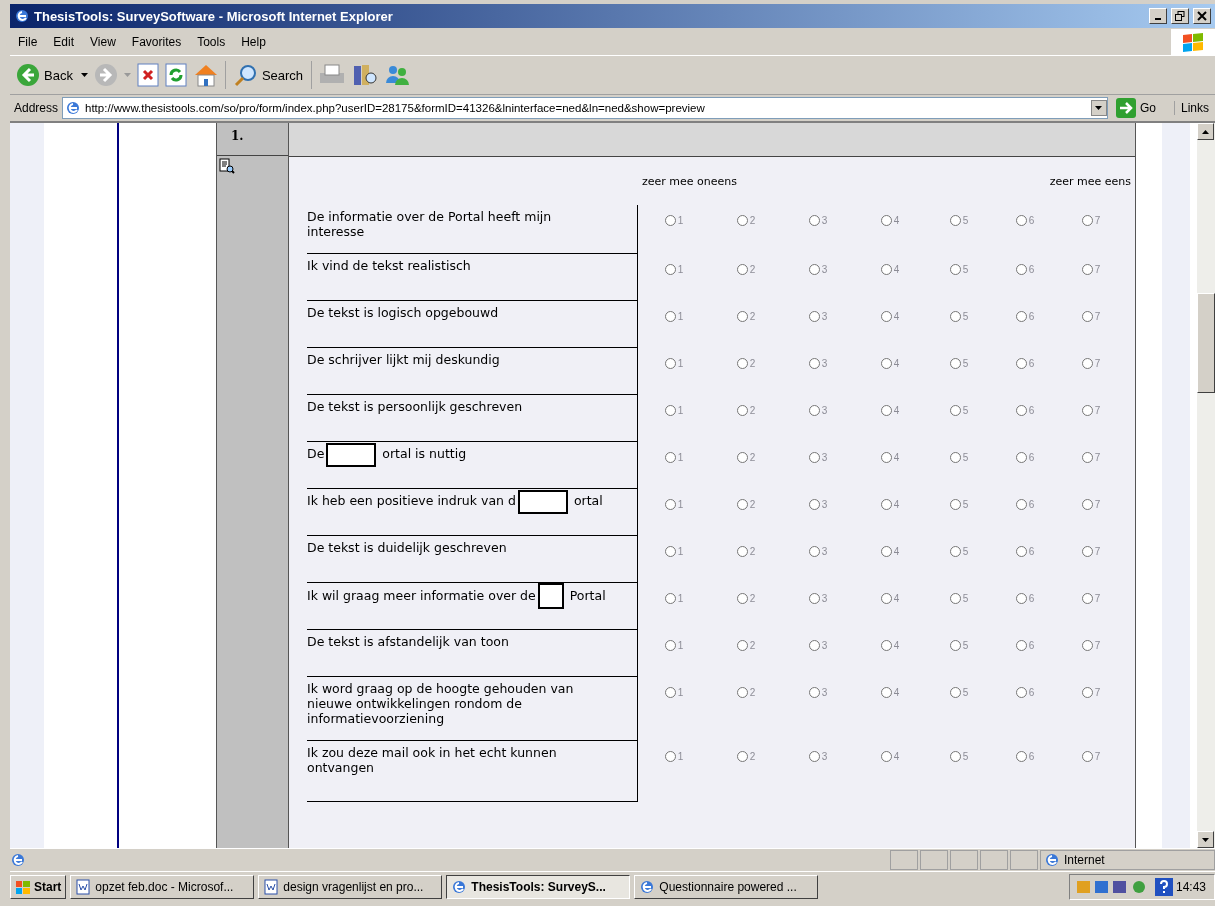  What do you see at coordinates (472, 465) in the screenshot?
I see `statement-text: De ortal is nuttig` at bounding box center [472, 465].